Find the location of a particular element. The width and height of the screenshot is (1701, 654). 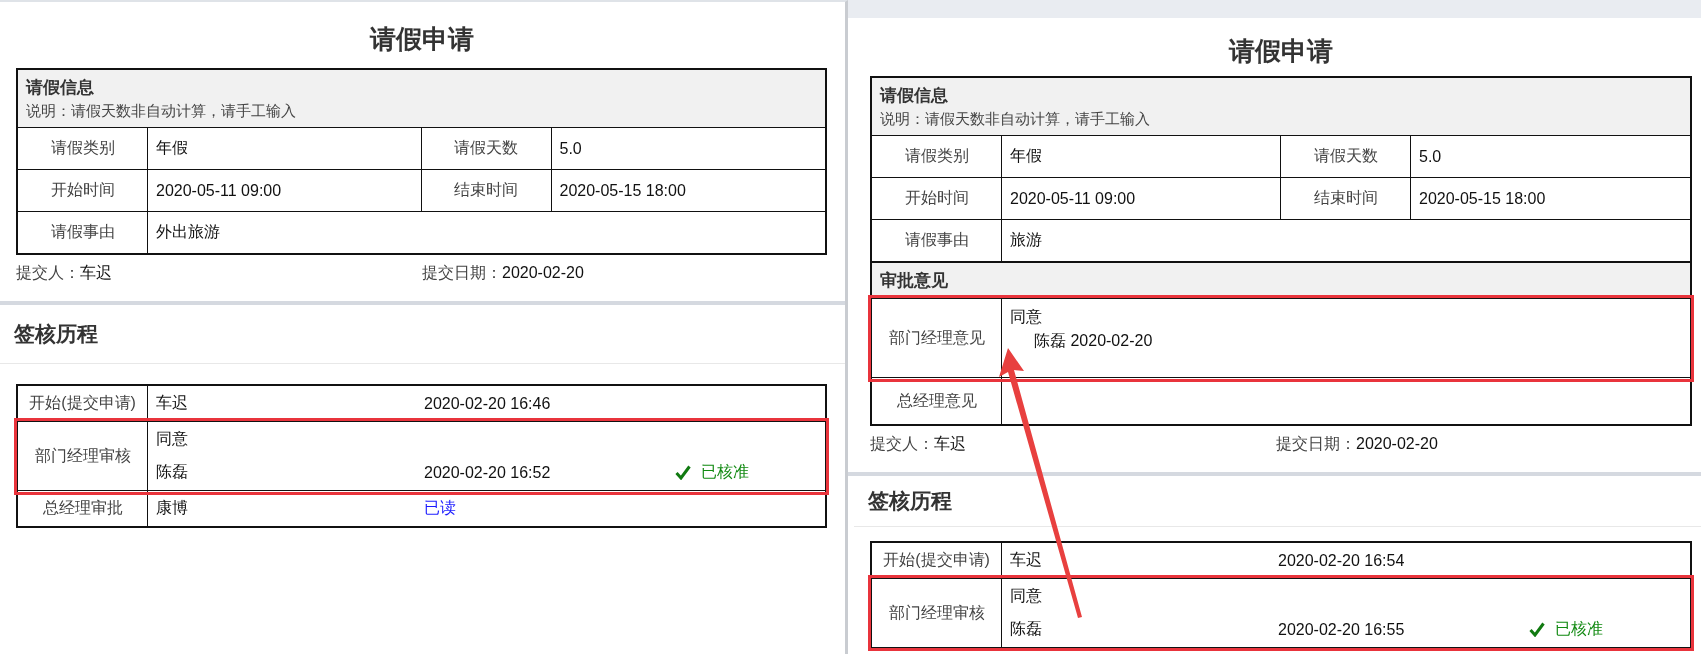

field-value: 外出旅游 is located at coordinates (188, 232).